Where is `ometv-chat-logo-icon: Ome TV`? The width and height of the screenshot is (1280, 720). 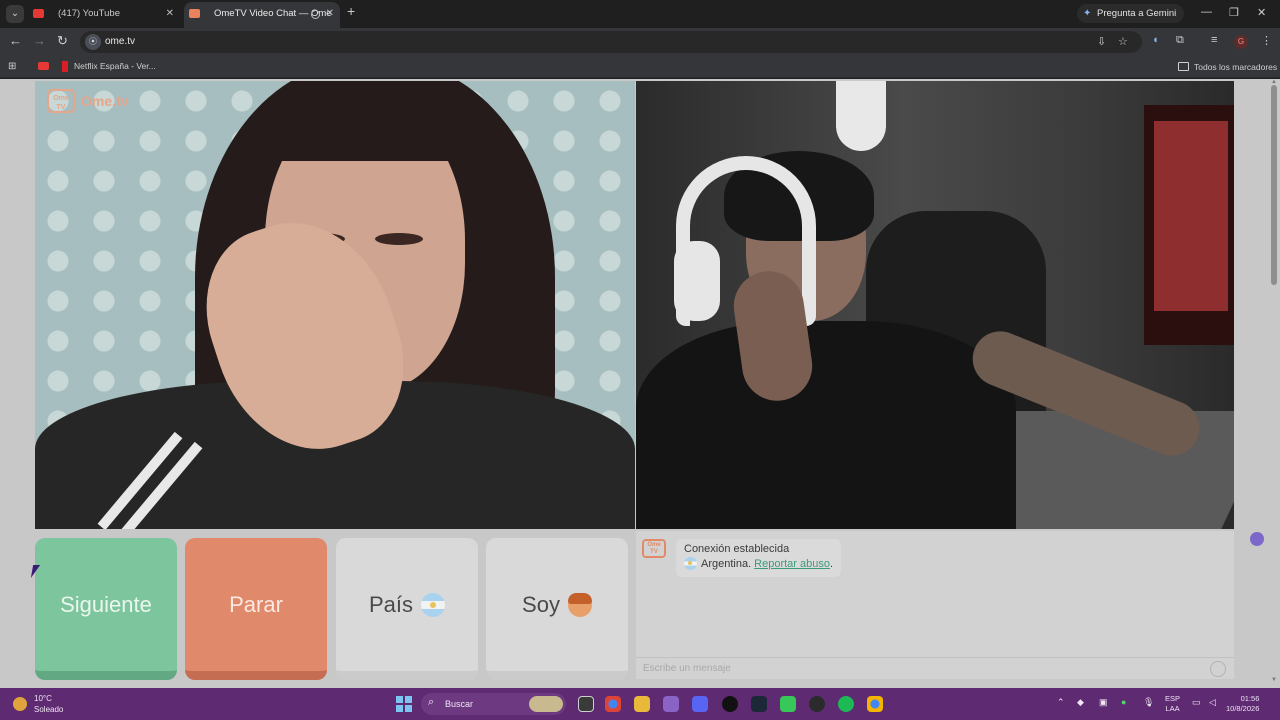 ometv-chat-logo-icon: Ome TV is located at coordinates (654, 548).